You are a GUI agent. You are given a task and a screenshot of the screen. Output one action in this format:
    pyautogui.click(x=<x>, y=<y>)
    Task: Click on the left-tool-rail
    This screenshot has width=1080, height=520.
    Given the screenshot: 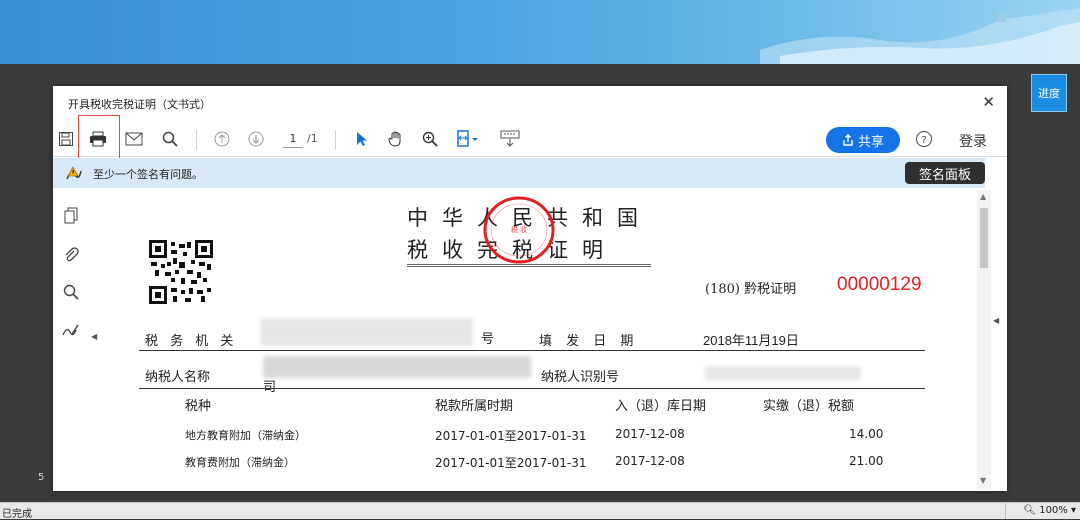 What is the action you would take?
    pyautogui.click(x=71, y=340)
    